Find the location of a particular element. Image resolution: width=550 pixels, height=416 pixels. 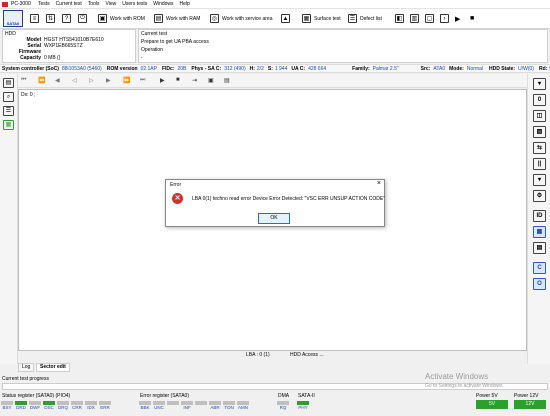

first-sector-icon: ⏮ is located at coordinates (23, 80).